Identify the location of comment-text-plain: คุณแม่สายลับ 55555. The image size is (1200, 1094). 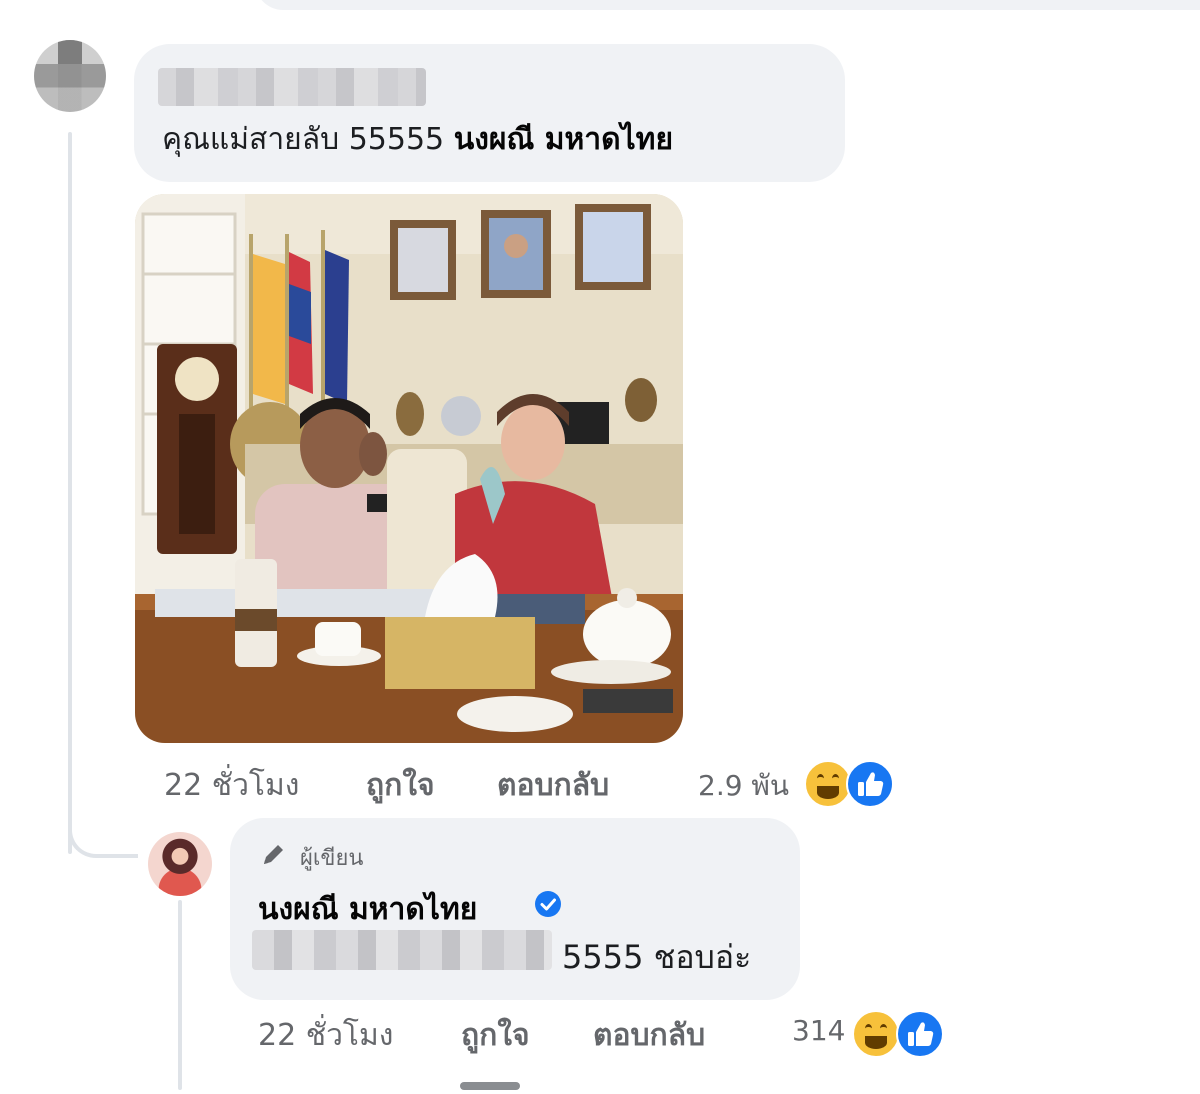
(303, 139).